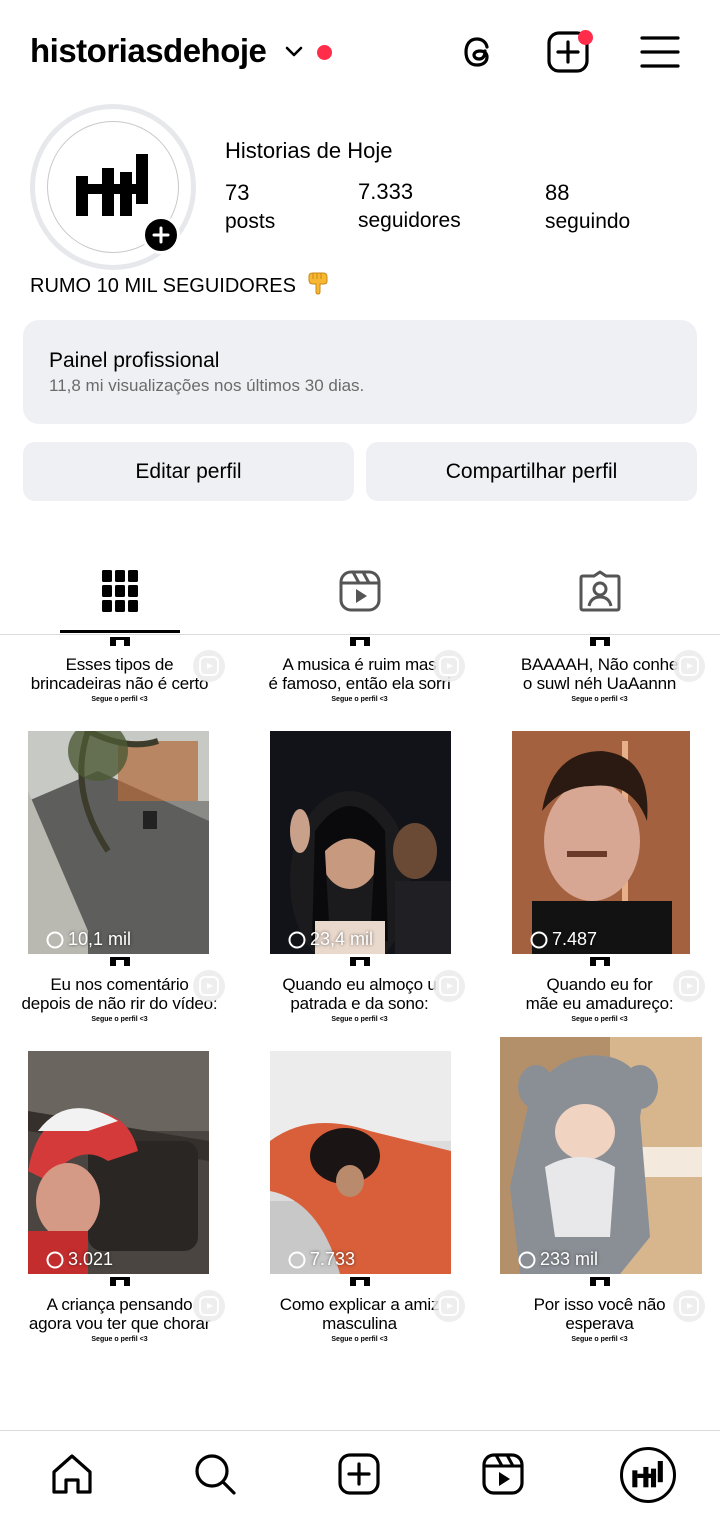  I want to click on view-count: 10,1 mil, so click(88, 939).